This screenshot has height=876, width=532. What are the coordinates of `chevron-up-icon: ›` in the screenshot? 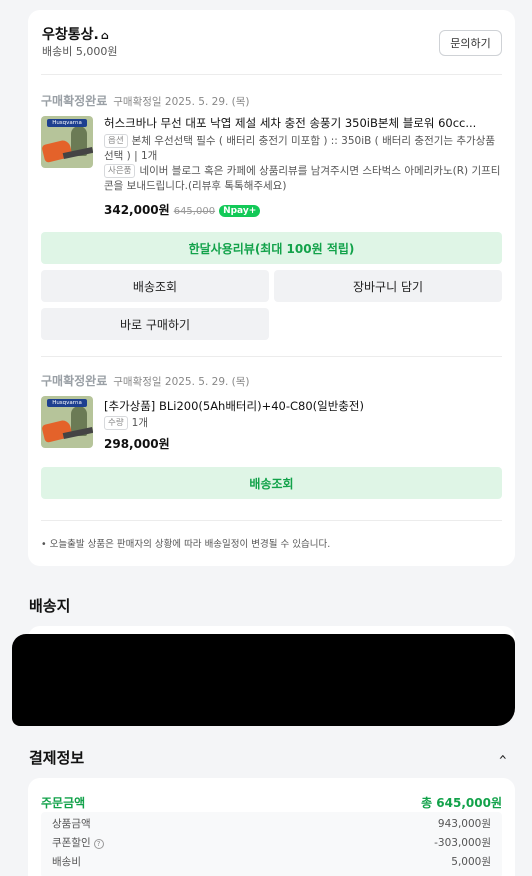 It's located at (503, 757).